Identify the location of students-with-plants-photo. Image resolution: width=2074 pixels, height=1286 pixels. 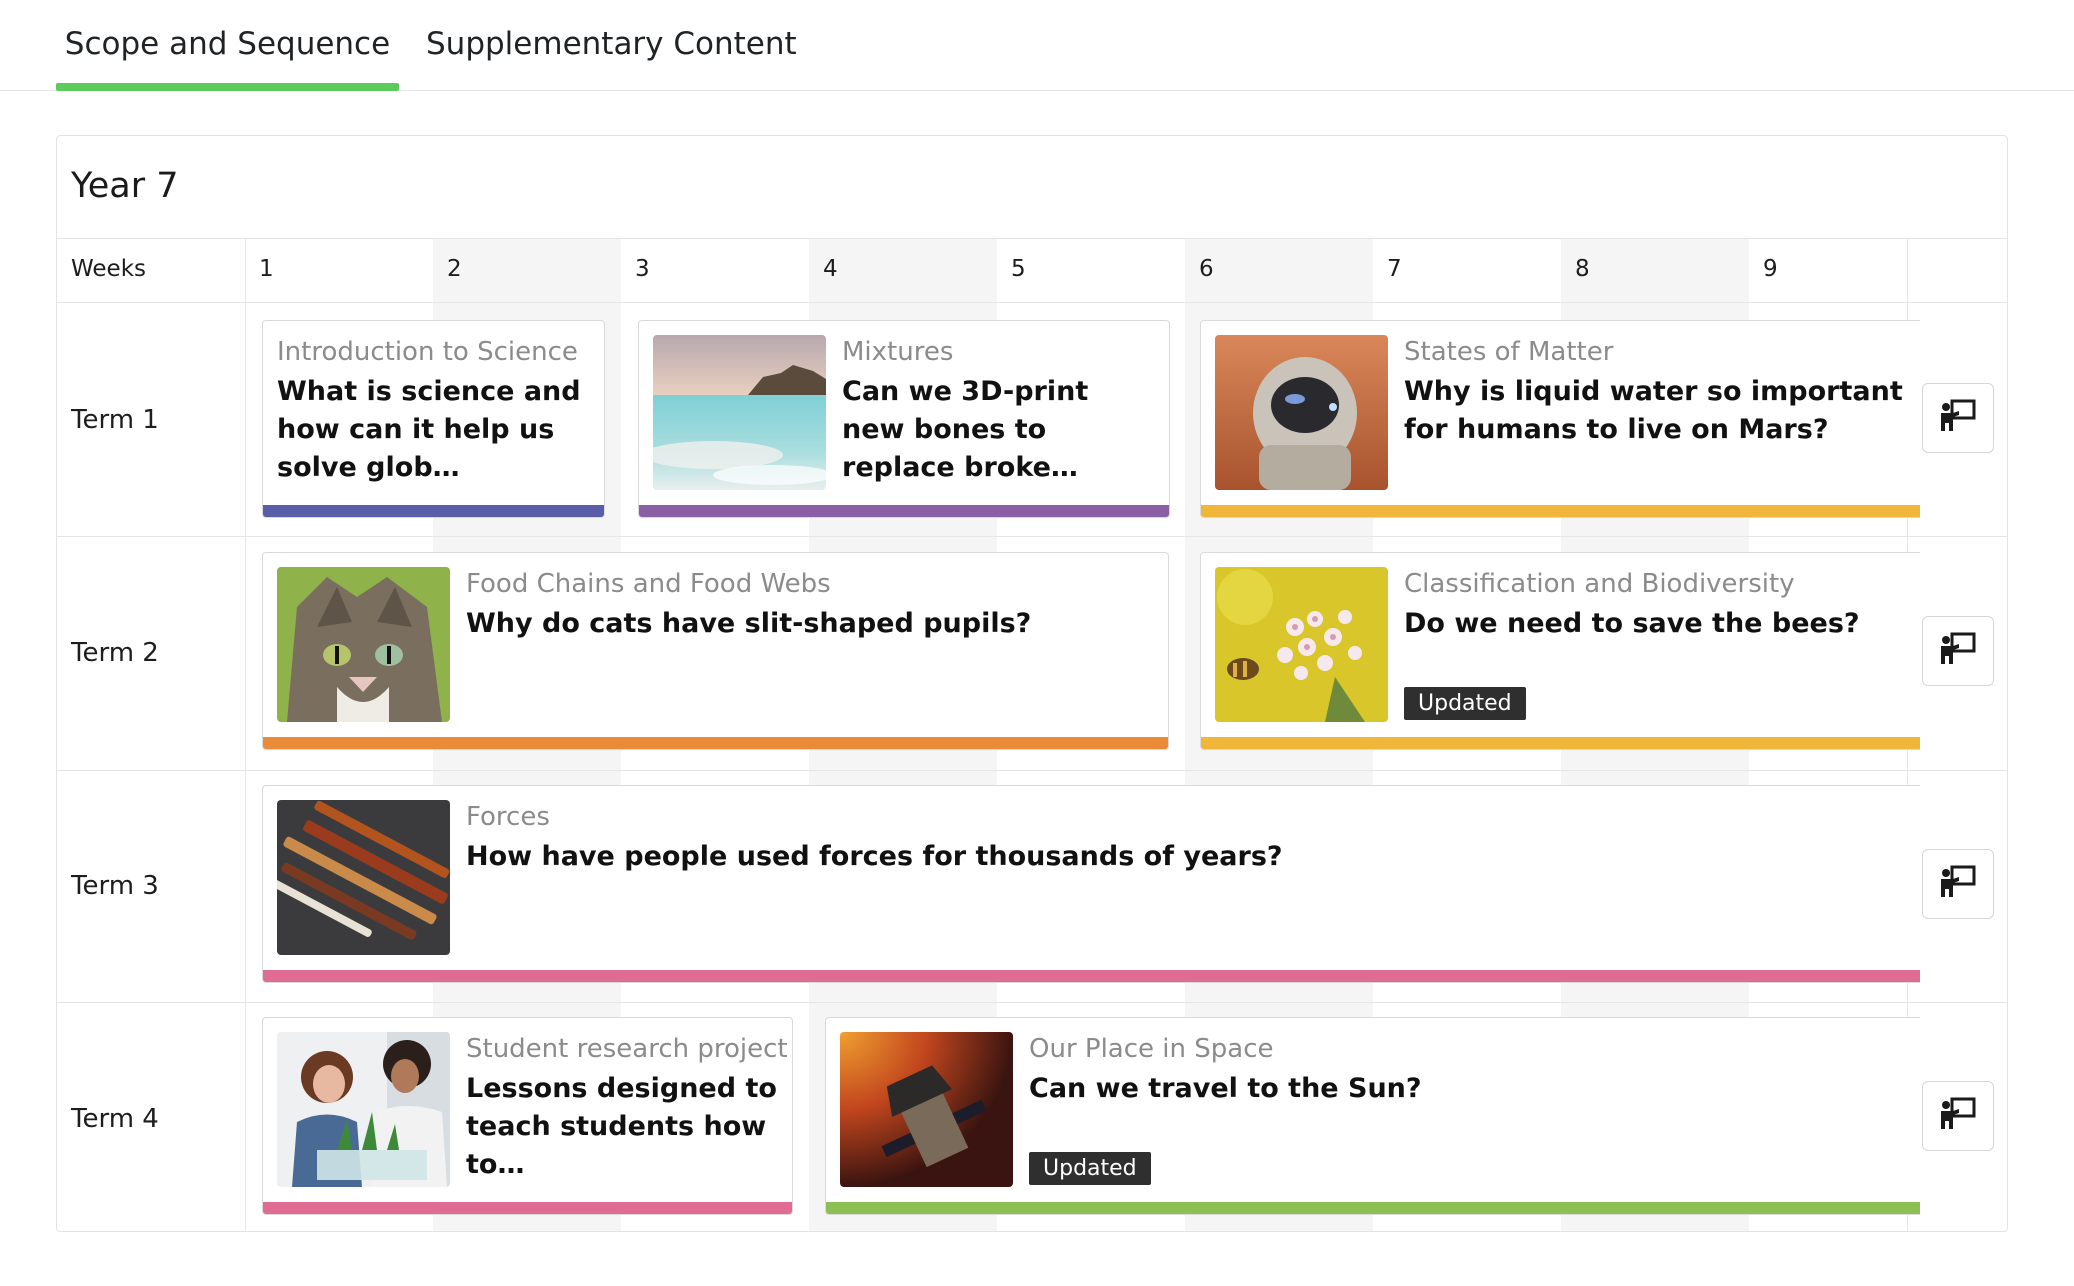
(363, 1109).